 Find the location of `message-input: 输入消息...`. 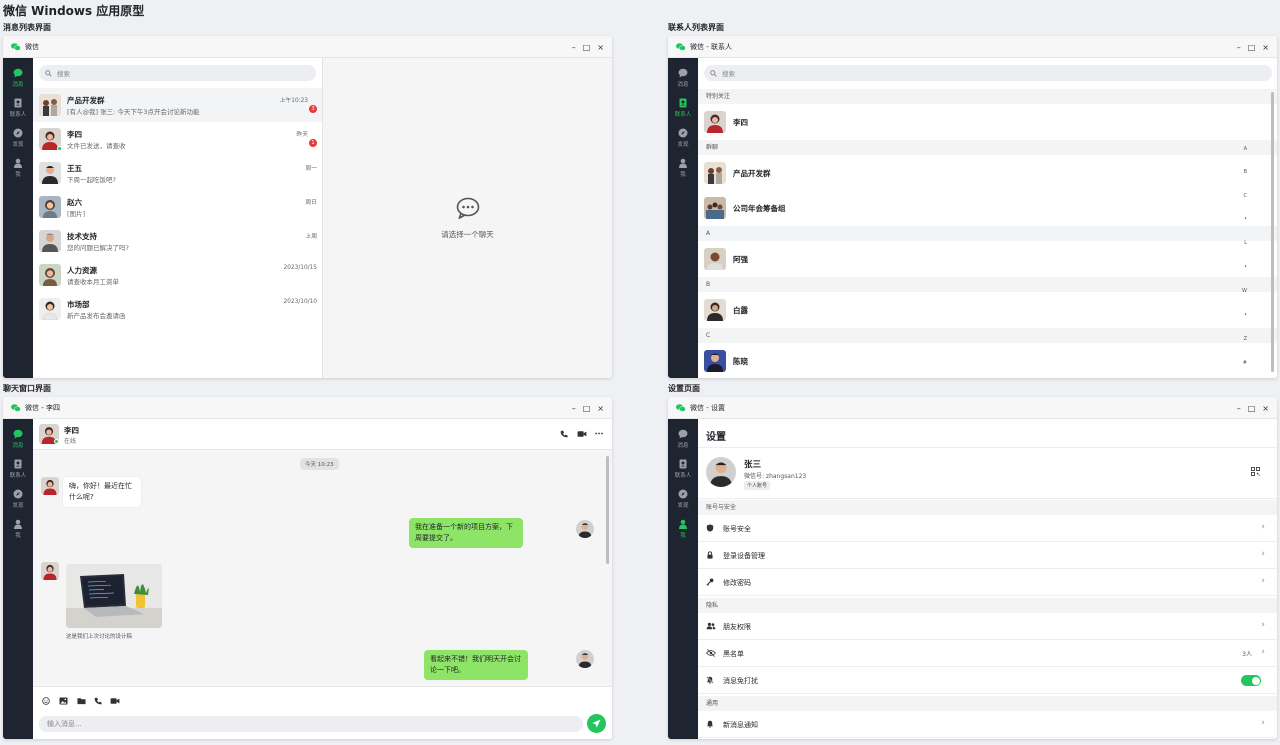

message-input: 输入消息... is located at coordinates (311, 724).